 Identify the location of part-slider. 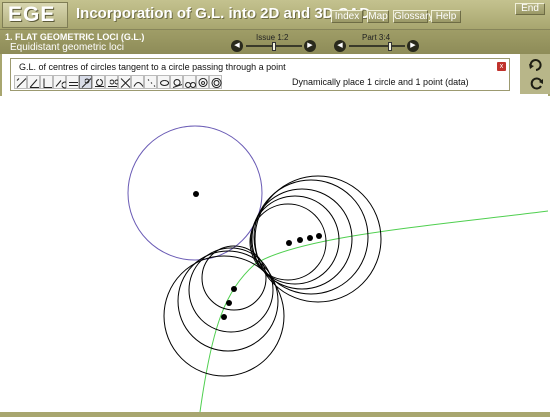
(377, 46).